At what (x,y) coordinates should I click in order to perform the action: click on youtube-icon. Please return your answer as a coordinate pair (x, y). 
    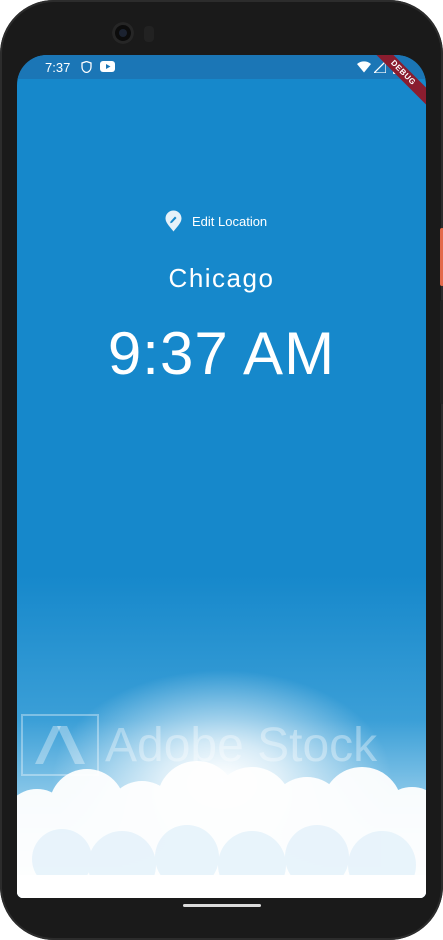
    Looking at the image, I should click on (107, 66).